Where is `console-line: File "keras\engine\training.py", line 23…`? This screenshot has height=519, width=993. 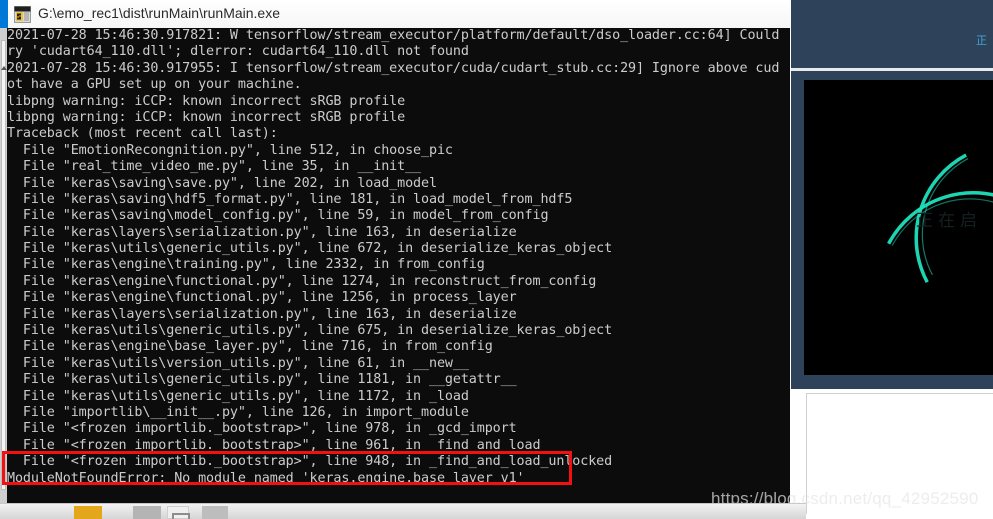
console-line: File "keras\engine\training.py", line 23… is located at coordinates (246, 265).